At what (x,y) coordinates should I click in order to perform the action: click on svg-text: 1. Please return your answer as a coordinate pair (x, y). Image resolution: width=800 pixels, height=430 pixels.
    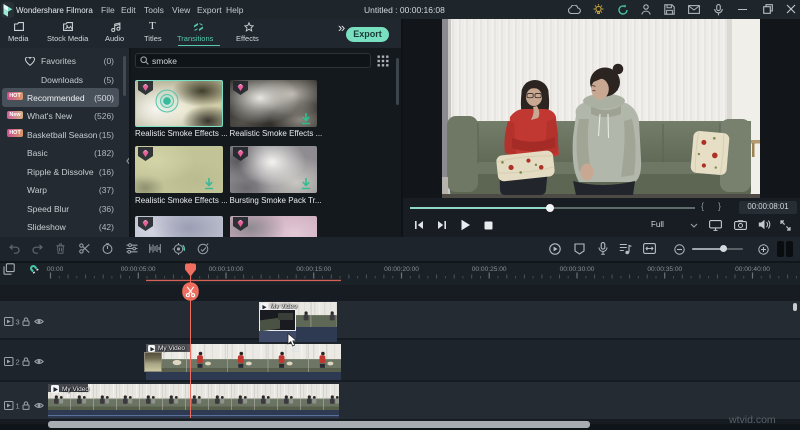
    Looking at the image, I should click on (18, 406).